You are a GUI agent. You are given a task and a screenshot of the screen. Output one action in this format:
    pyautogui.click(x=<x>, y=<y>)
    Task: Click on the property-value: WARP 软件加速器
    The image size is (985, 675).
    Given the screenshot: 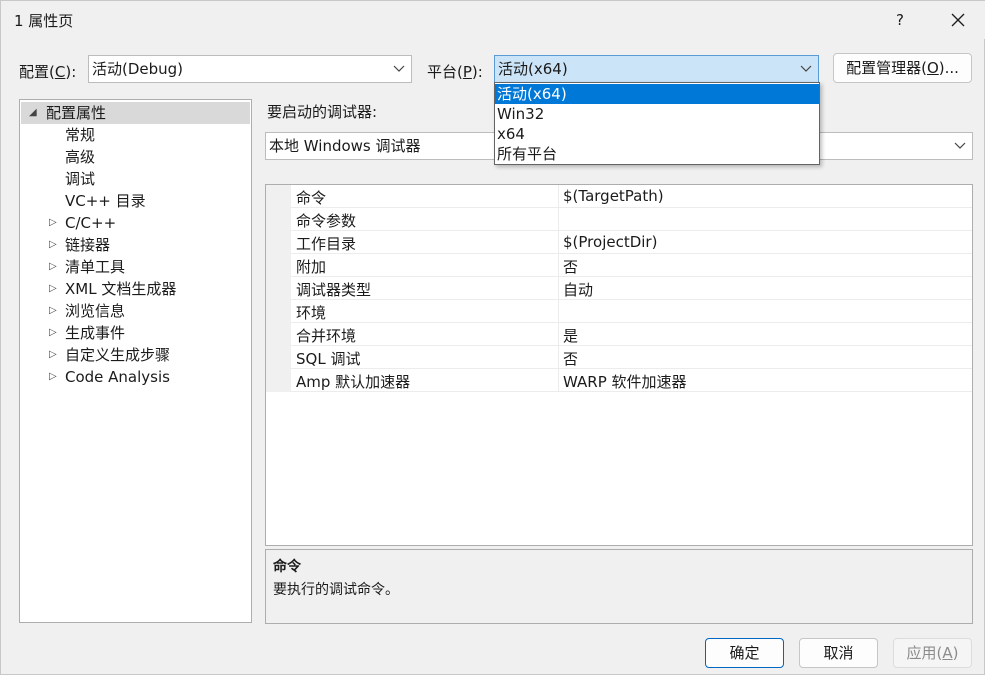 What is the action you would take?
    pyautogui.click(x=625, y=381)
    